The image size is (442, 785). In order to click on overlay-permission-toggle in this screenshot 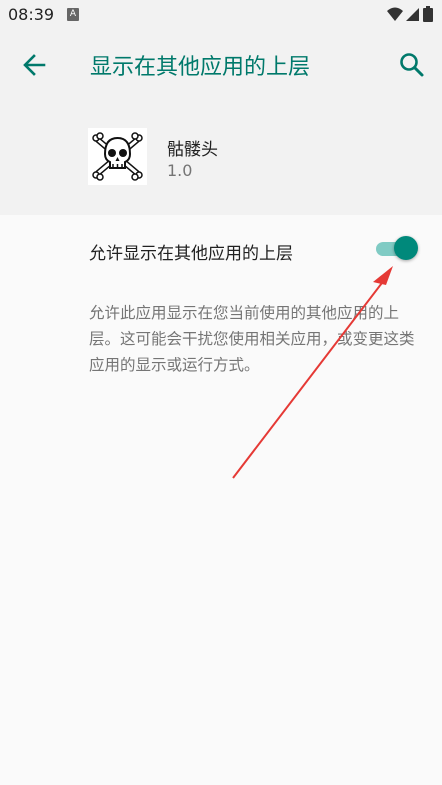, I will do `click(398, 249)`.